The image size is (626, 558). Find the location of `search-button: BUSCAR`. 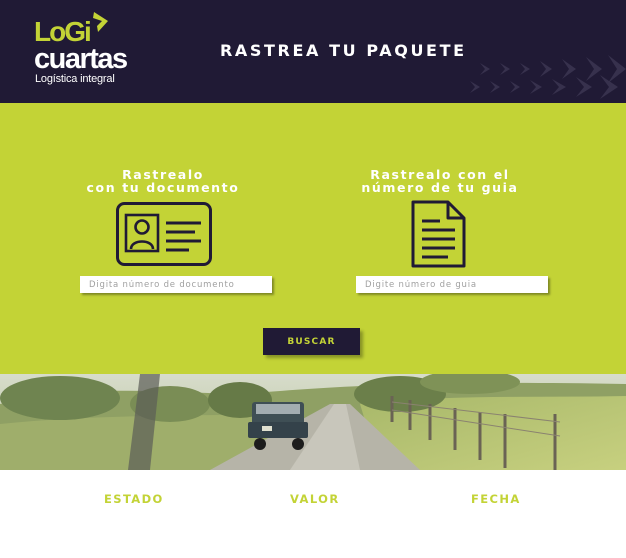

search-button: BUSCAR is located at coordinates (311, 341).